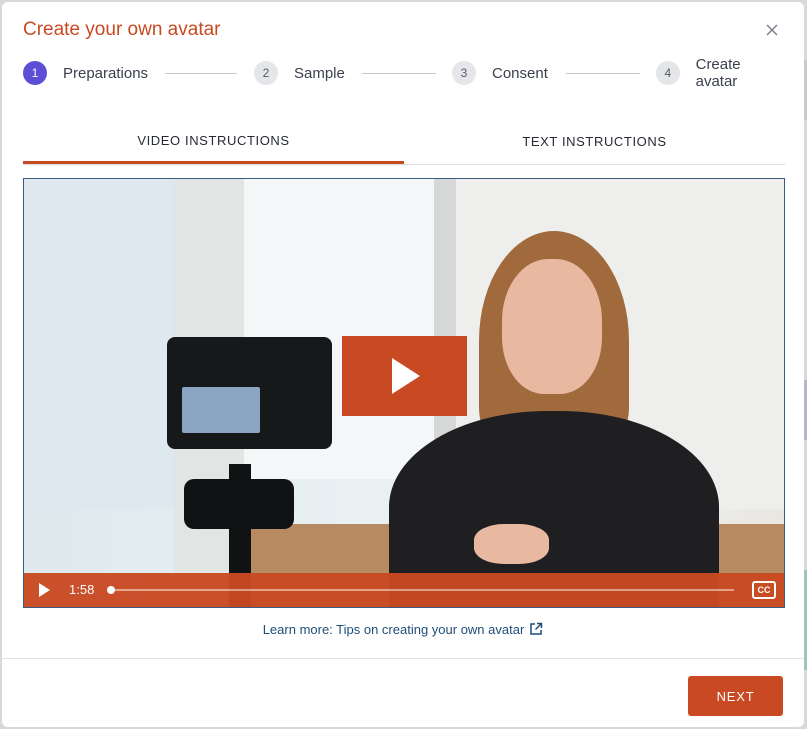 The image size is (807, 729). I want to click on video-controls-bar: 1:58 CC, so click(404, 590).